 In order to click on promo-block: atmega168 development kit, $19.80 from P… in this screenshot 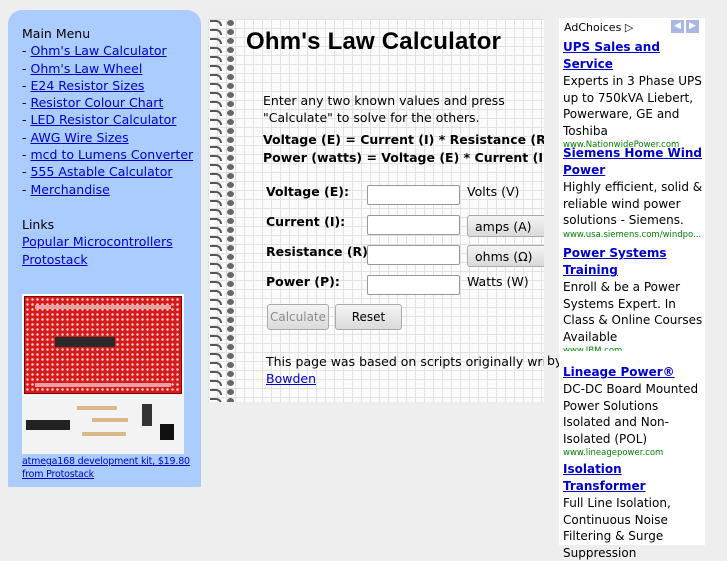, I will do `click(106, 387)`.